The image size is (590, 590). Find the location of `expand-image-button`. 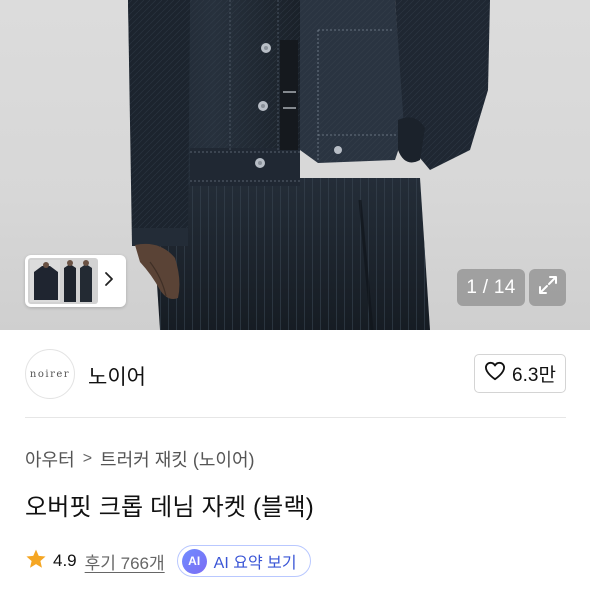

expand-image-button is located at coordinates (547, 287).